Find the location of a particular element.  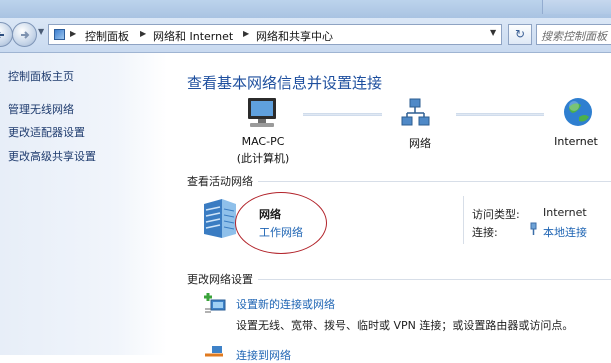

internet-globe-icon is located at coordinates (578, 112).